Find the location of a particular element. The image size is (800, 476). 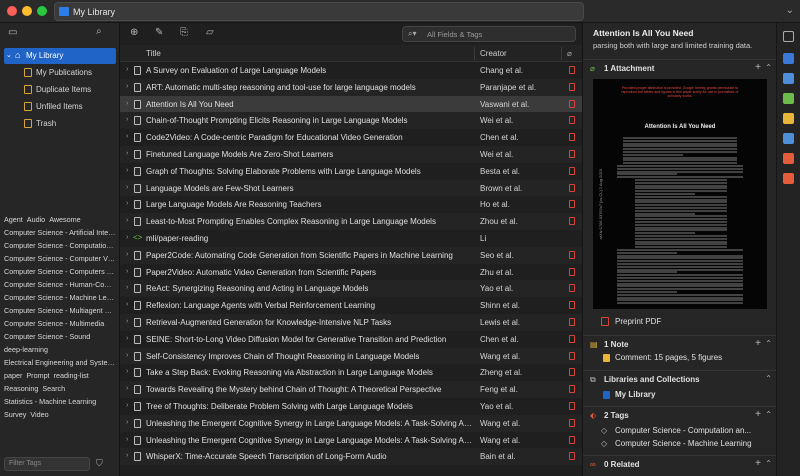

item-tag: Computer Science - Machine Learning is located at coordinates (683, 443).